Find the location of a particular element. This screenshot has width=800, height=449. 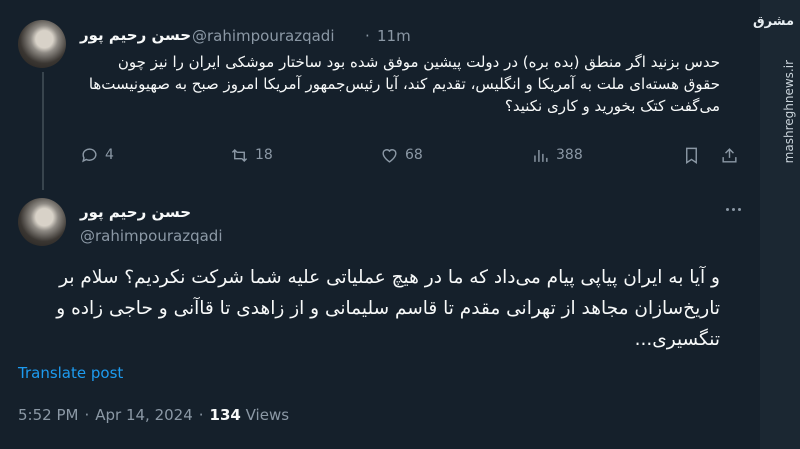

reply-button: 4 is located at coordinates (97, 155).